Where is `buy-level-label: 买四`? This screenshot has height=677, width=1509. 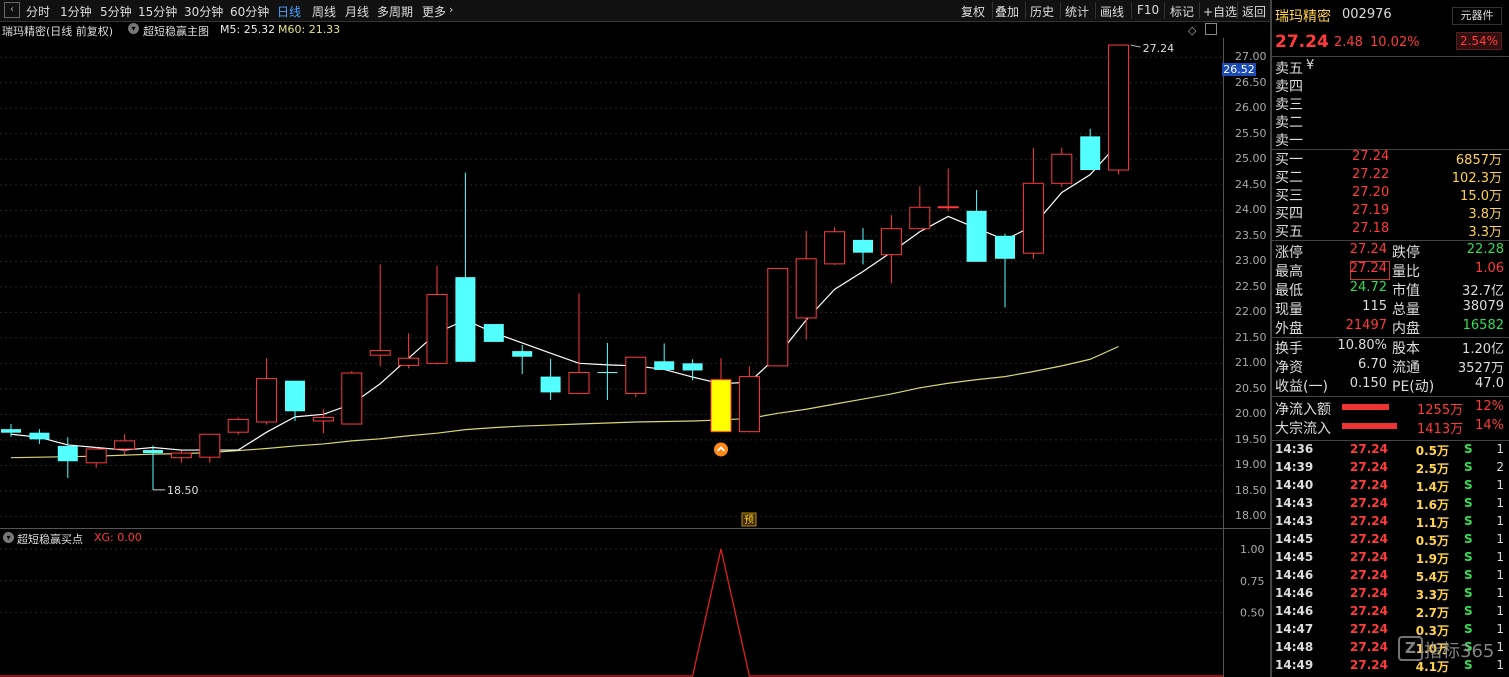
buy-level-label: 买四 is located at coordinates (1289, 214).